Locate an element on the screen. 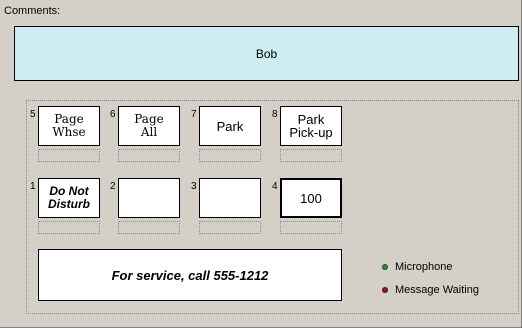 This screenshot has height=328, width=522. key-6-label: Page All is located at coordinates (149, 125).